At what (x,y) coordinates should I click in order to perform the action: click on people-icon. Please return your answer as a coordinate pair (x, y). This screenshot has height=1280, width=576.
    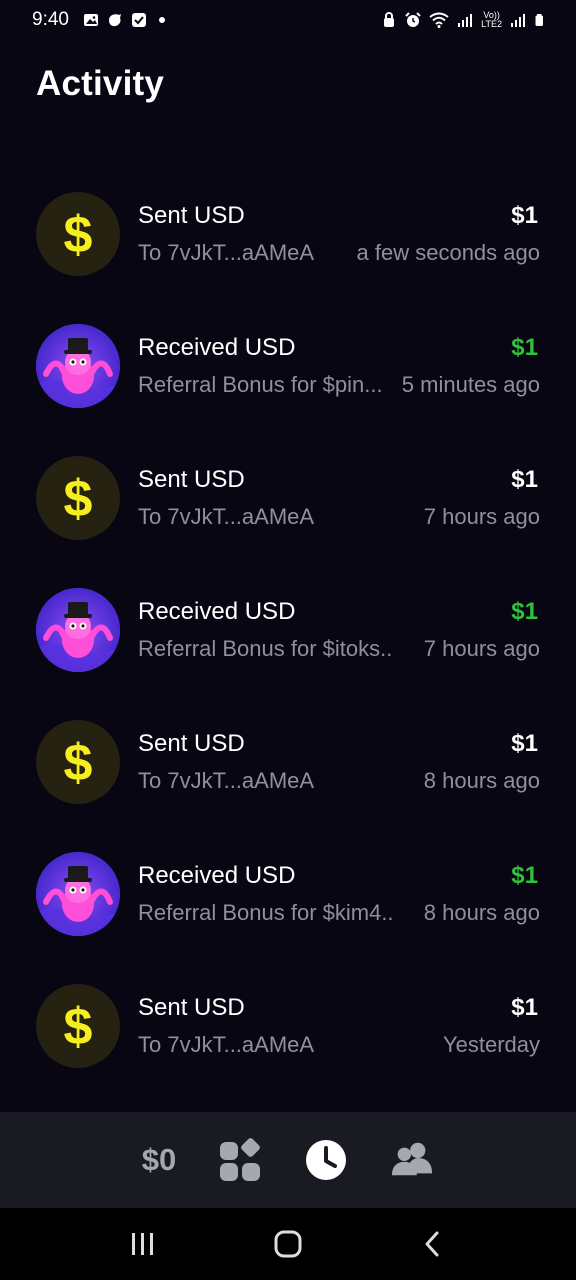
    Looking at the image, I should click on (412, 1159).